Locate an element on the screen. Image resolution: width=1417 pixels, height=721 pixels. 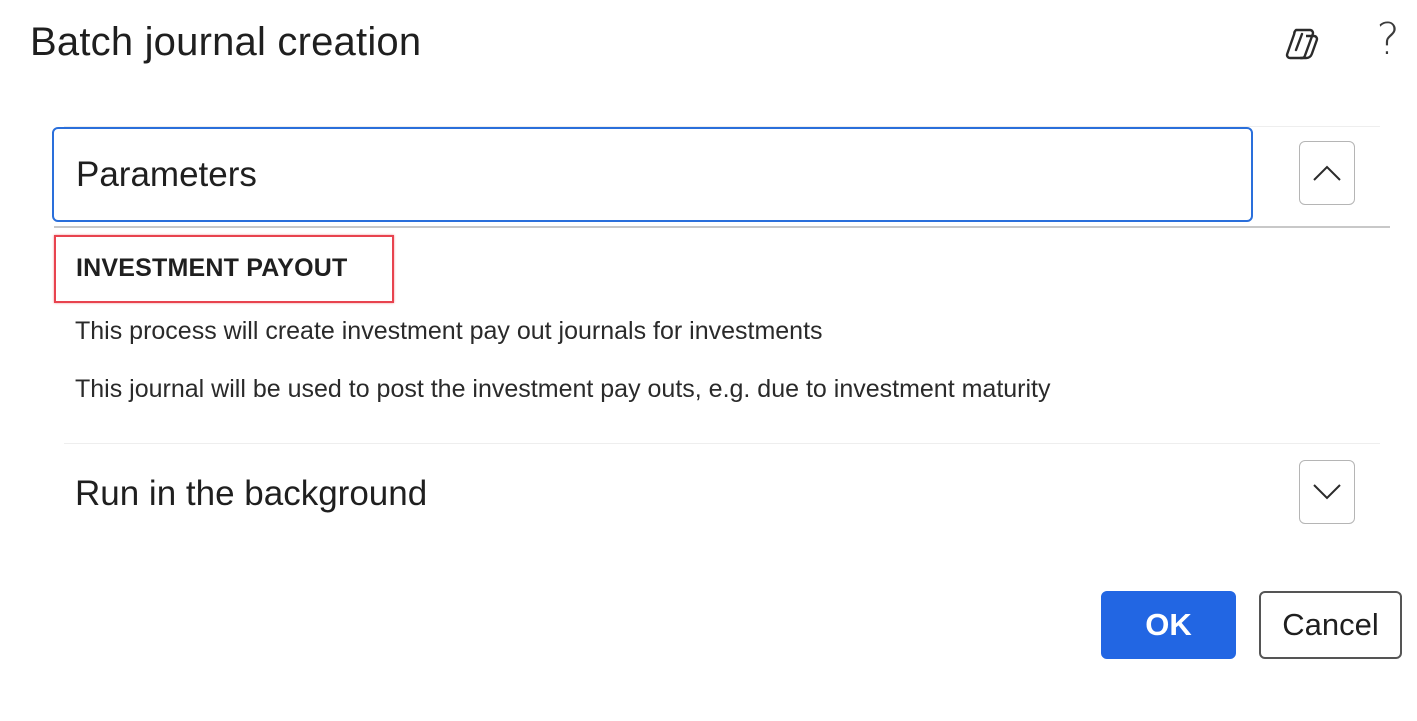
chevron-down-icon is located at coordinates (1327, 492).